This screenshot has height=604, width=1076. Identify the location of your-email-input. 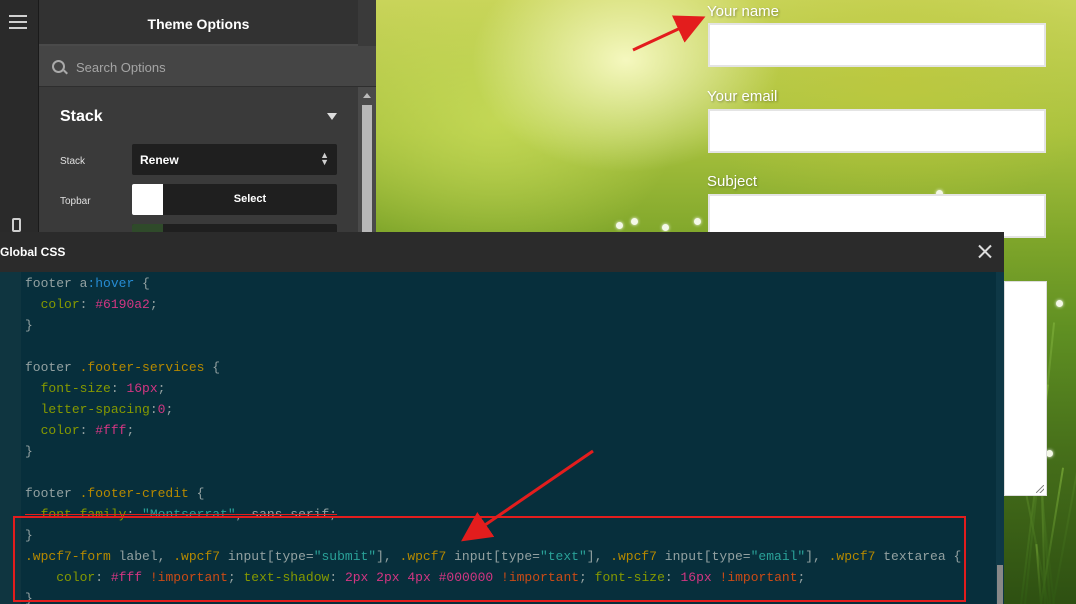
(877, 131).